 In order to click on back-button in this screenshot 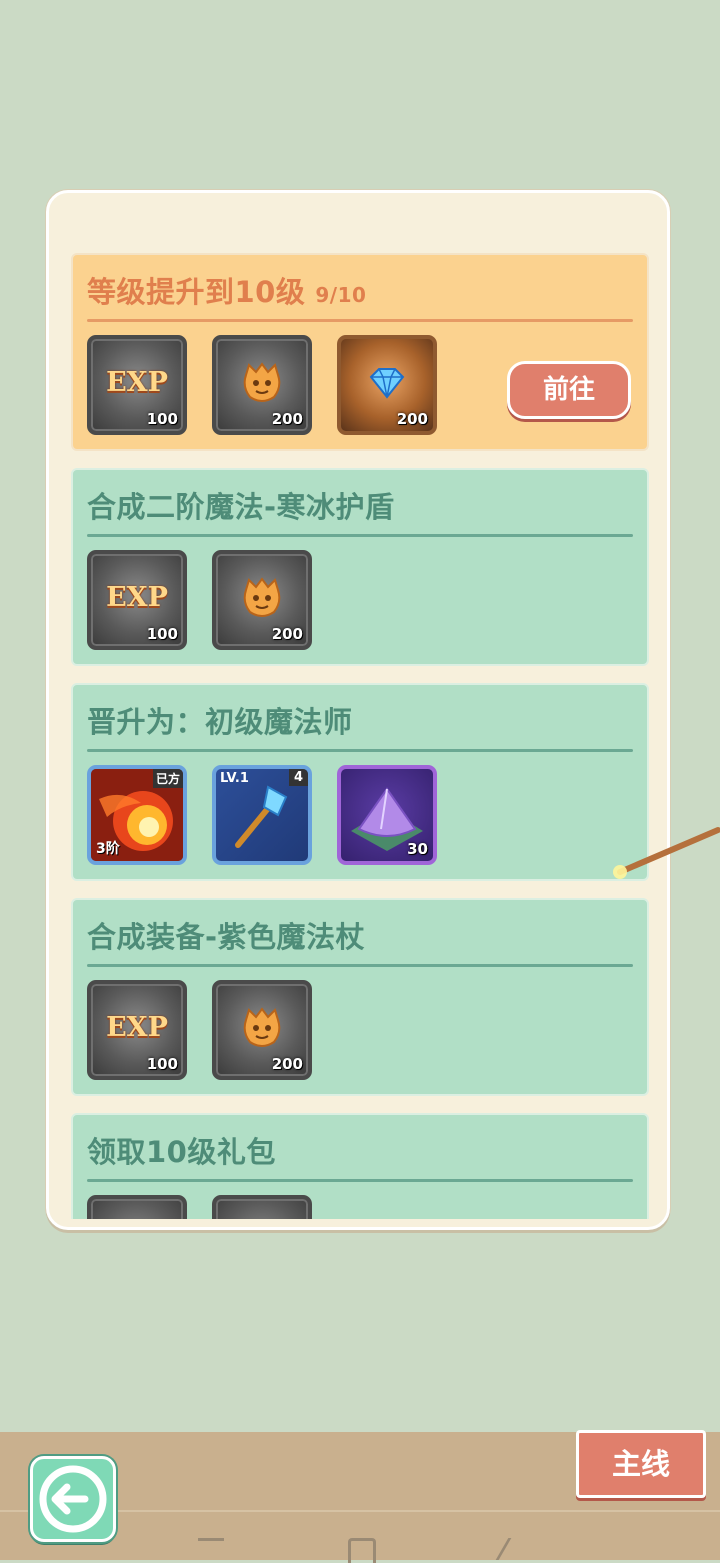, I will do `click(73, 1499)`.